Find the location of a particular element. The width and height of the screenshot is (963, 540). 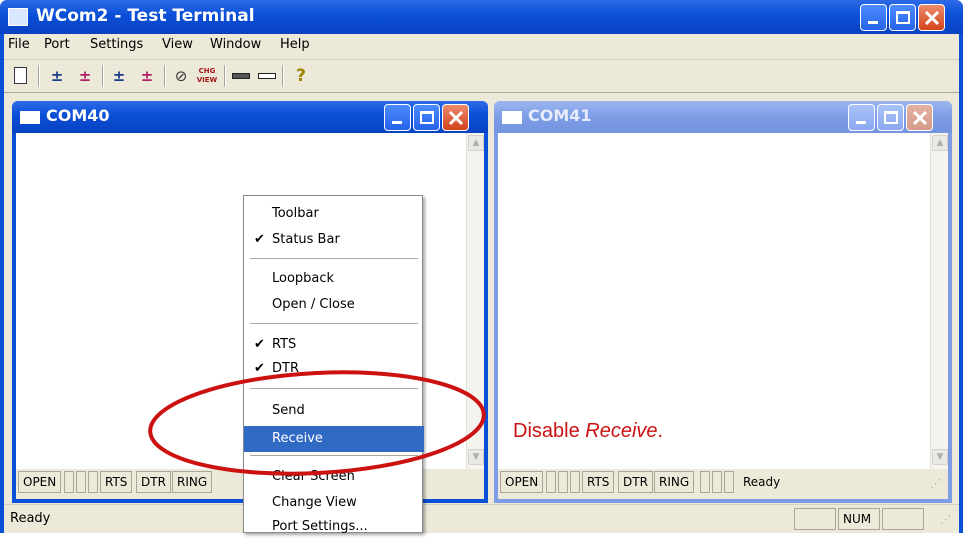

menu-view: View is located at coordinates (177, 44).